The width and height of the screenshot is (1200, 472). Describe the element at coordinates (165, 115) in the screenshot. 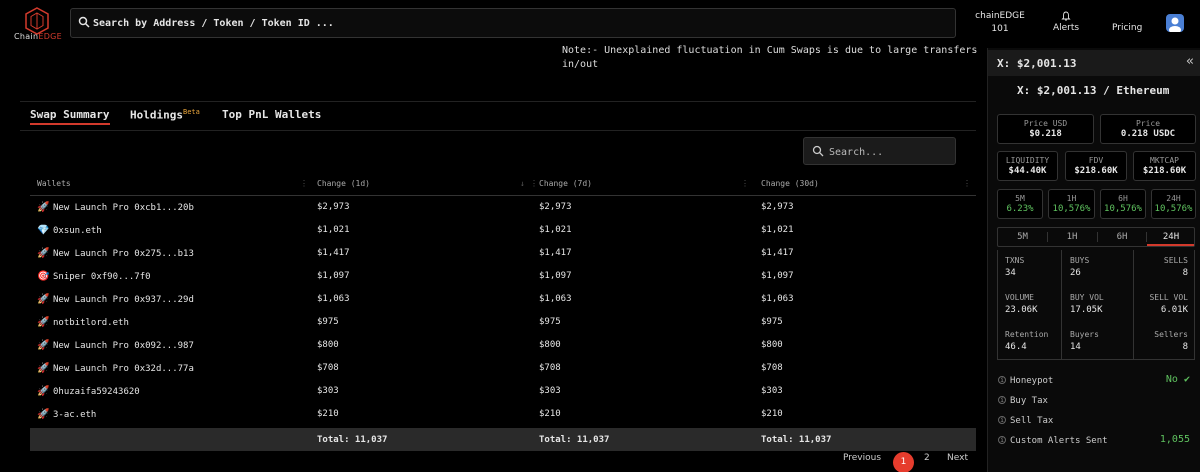

I see `tab-holdings: HoldingsBeta` at that location.